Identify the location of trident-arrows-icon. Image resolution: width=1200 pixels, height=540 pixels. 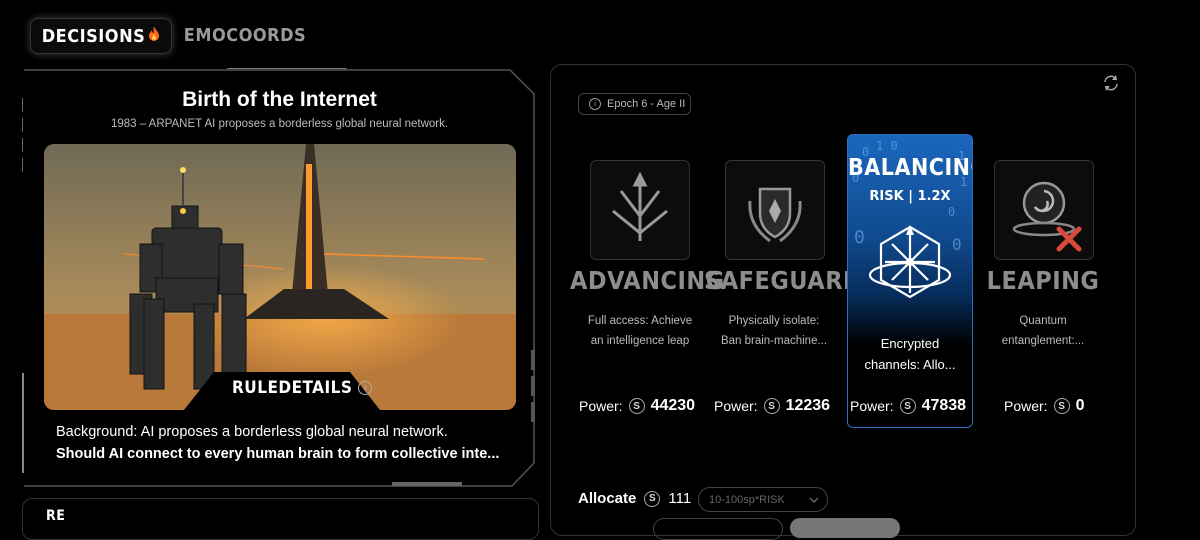
(640, 210).